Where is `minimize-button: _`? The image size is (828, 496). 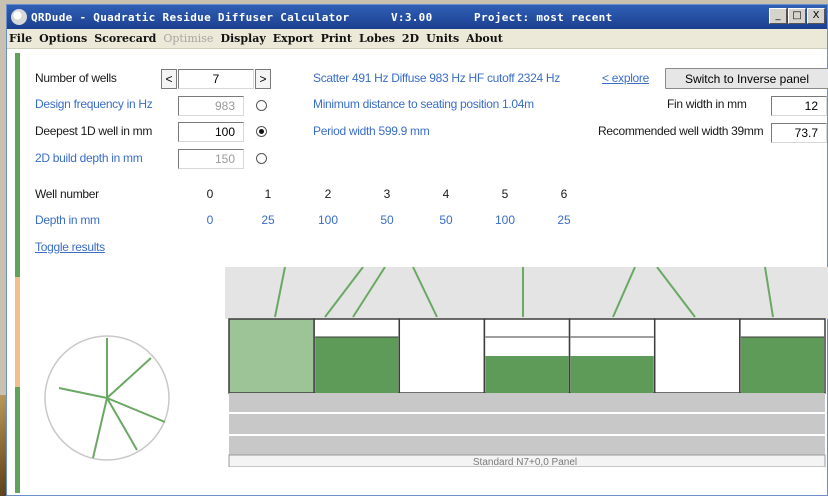
minimize-button: _ is located at coordinates (778, 16).